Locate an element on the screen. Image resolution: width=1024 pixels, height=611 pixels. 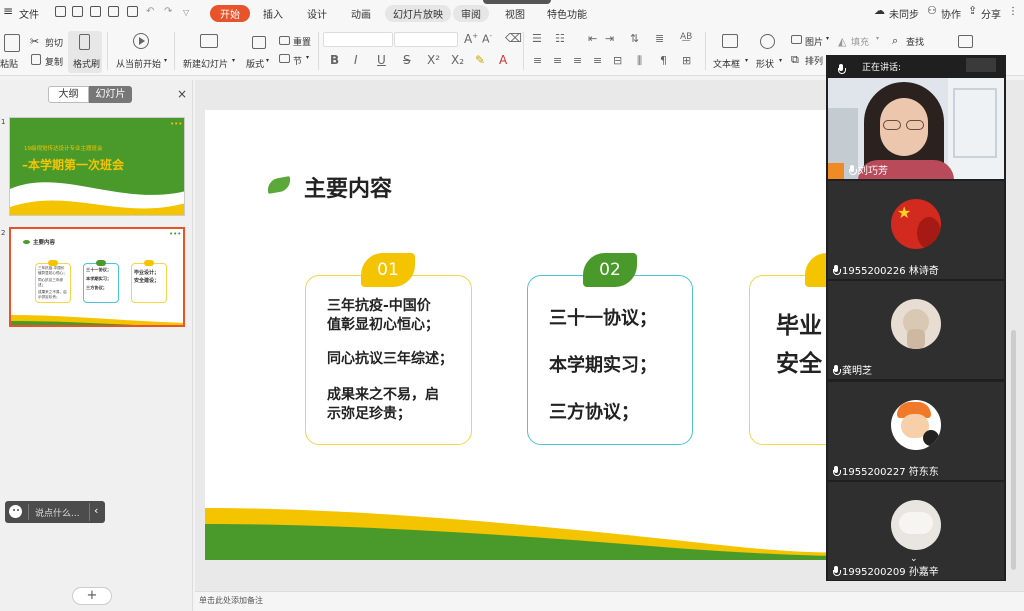
align-left-icon: ≡ is located at coordinates (537, 60).